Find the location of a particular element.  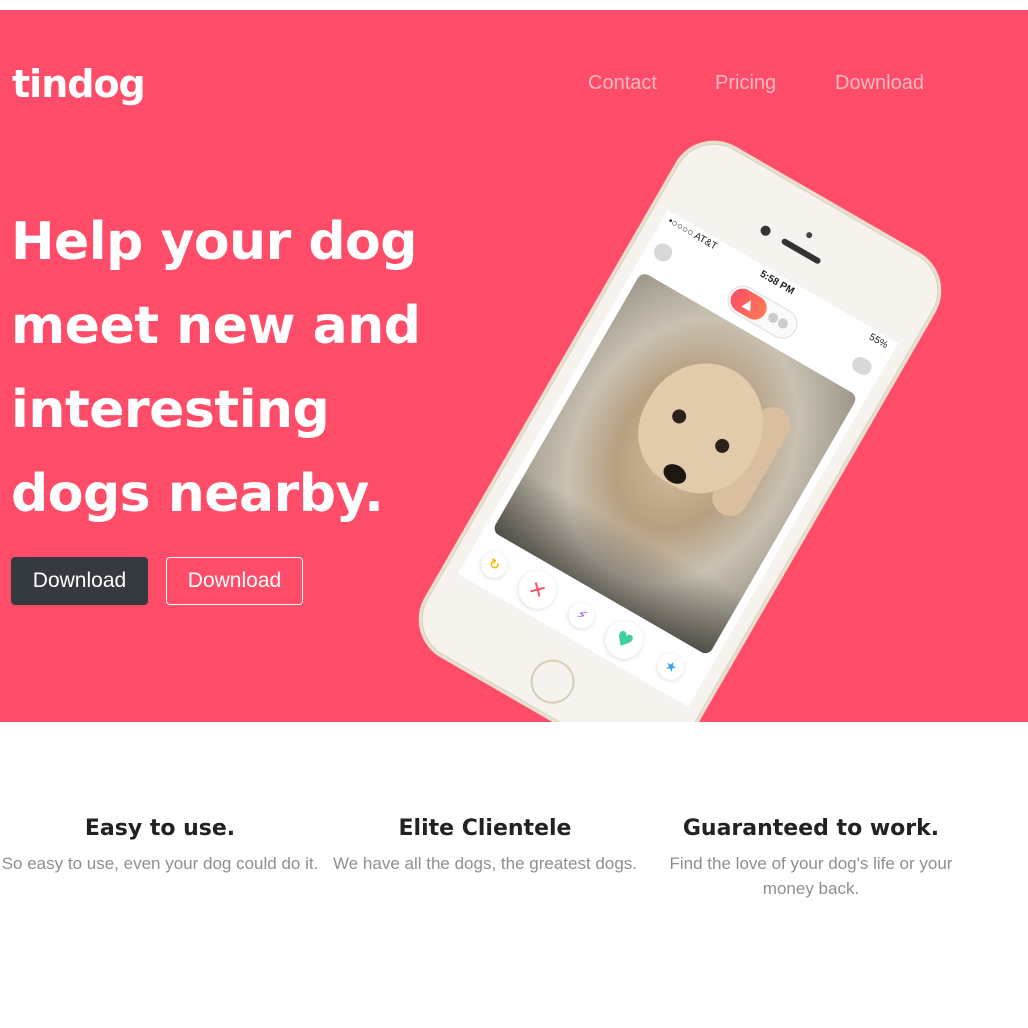

nav-contact-link: Contact is located at coordinates (622, 83).